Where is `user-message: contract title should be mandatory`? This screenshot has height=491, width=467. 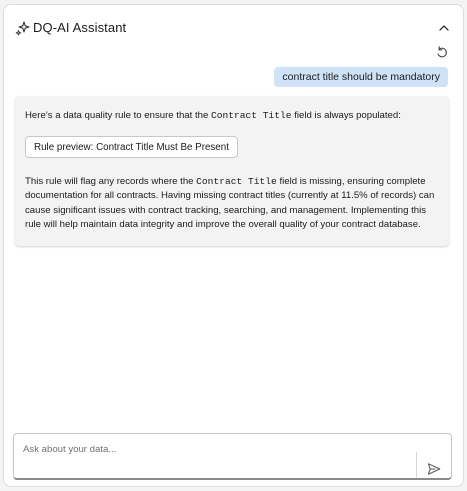 user-message: contract title should be mandatory is located at coordinates (361, 77).